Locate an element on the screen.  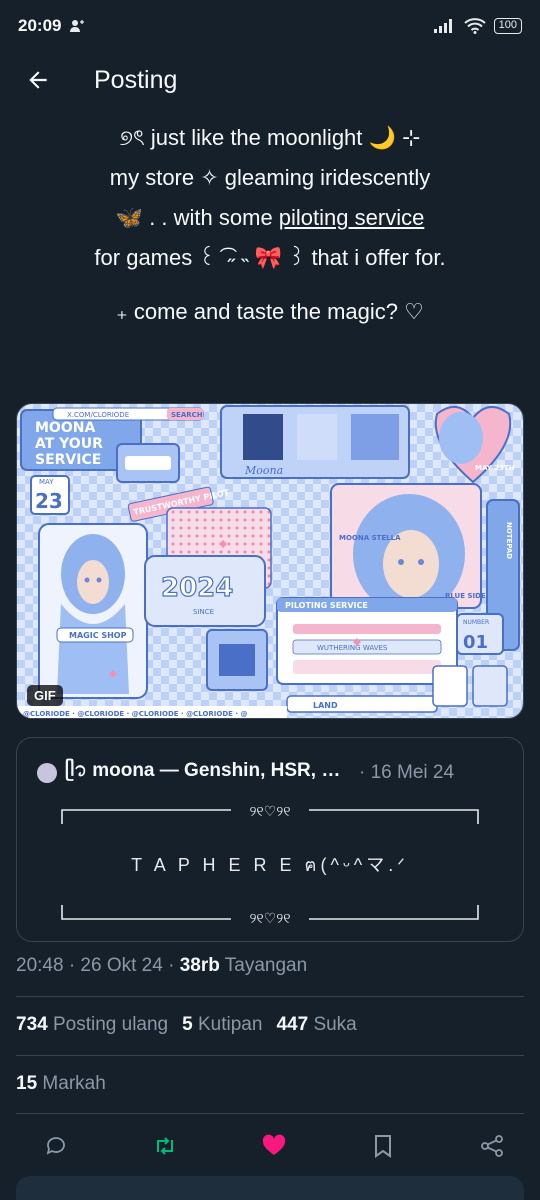
action-bar is located at coordinates (270, 1146).